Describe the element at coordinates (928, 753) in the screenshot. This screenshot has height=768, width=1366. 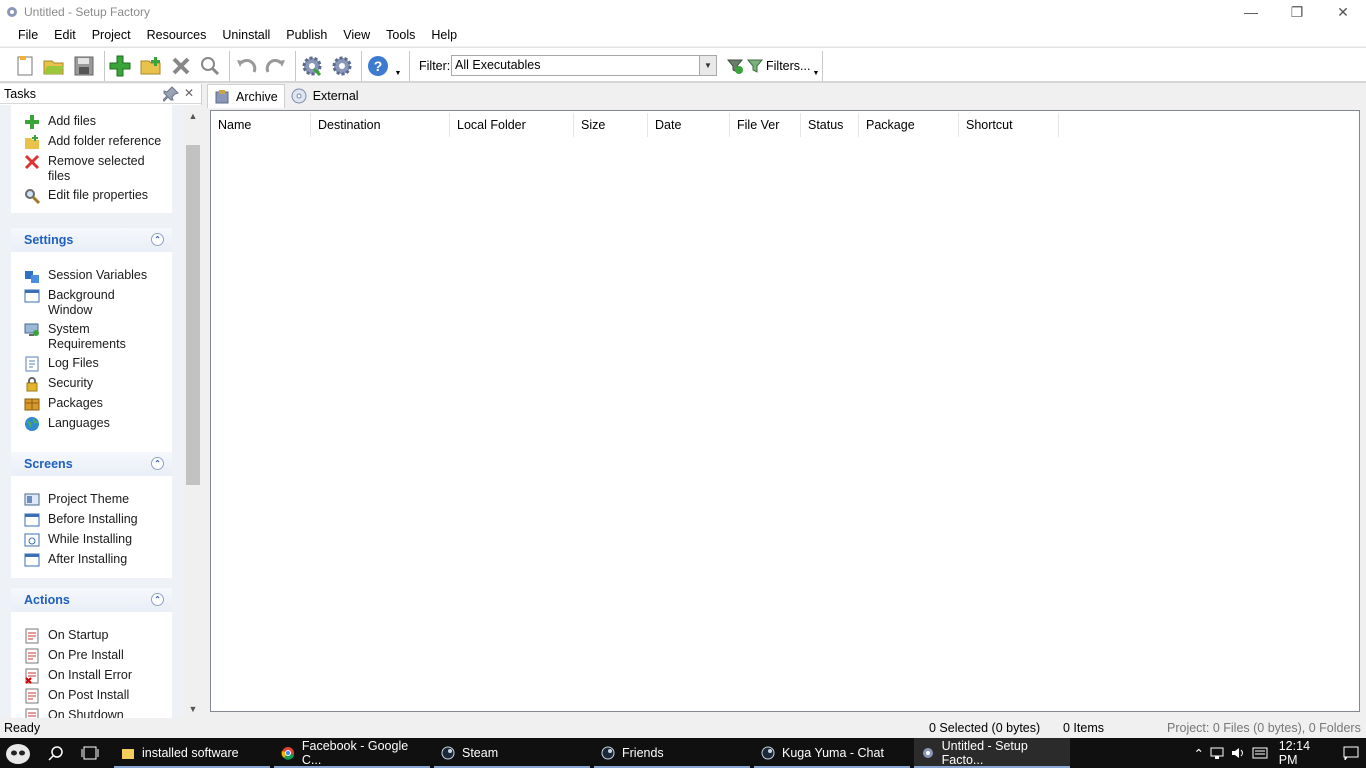
I see `setup-factory-app-icon` at that location.